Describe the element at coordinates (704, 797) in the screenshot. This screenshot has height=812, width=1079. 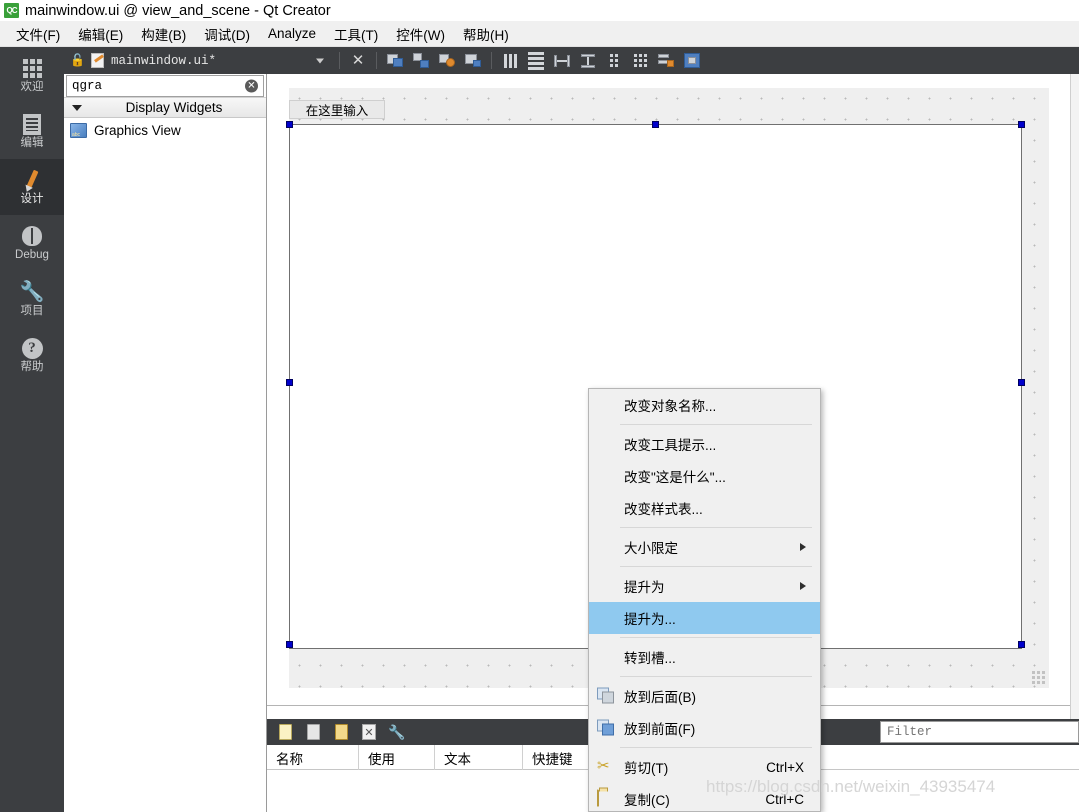
I see `menu-item-copy: 复制(C) Ctrl+C` at that location.